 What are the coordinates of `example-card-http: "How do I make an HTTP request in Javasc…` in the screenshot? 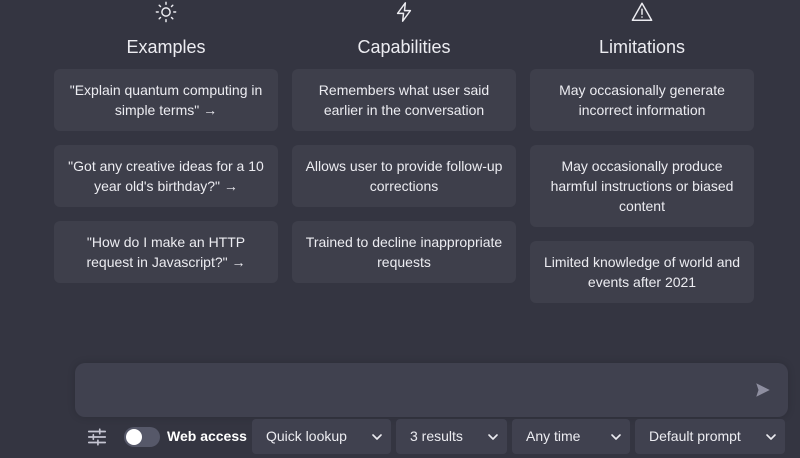 It's located at (166, 252).